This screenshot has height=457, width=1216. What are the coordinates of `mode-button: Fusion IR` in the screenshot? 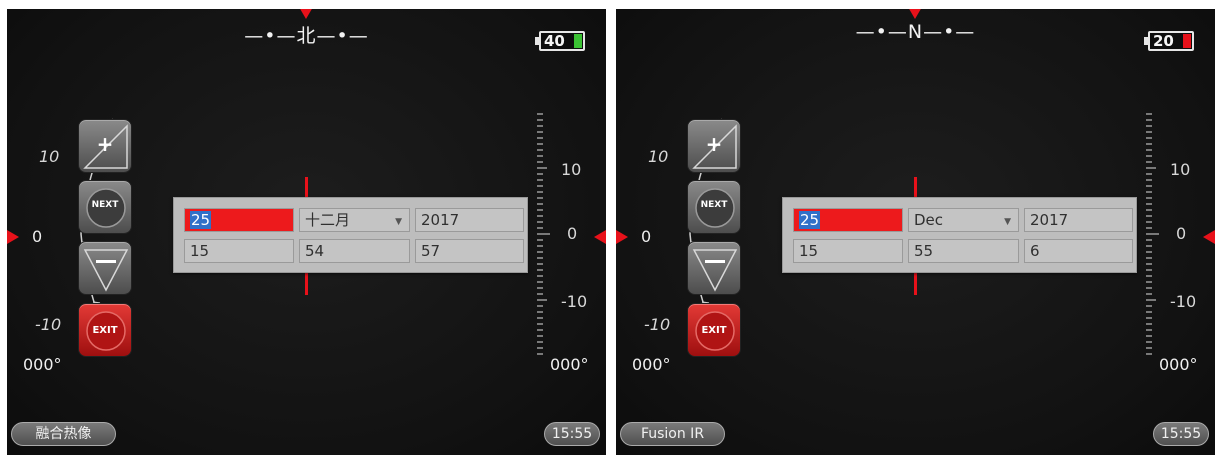 It's located at (672, 434).